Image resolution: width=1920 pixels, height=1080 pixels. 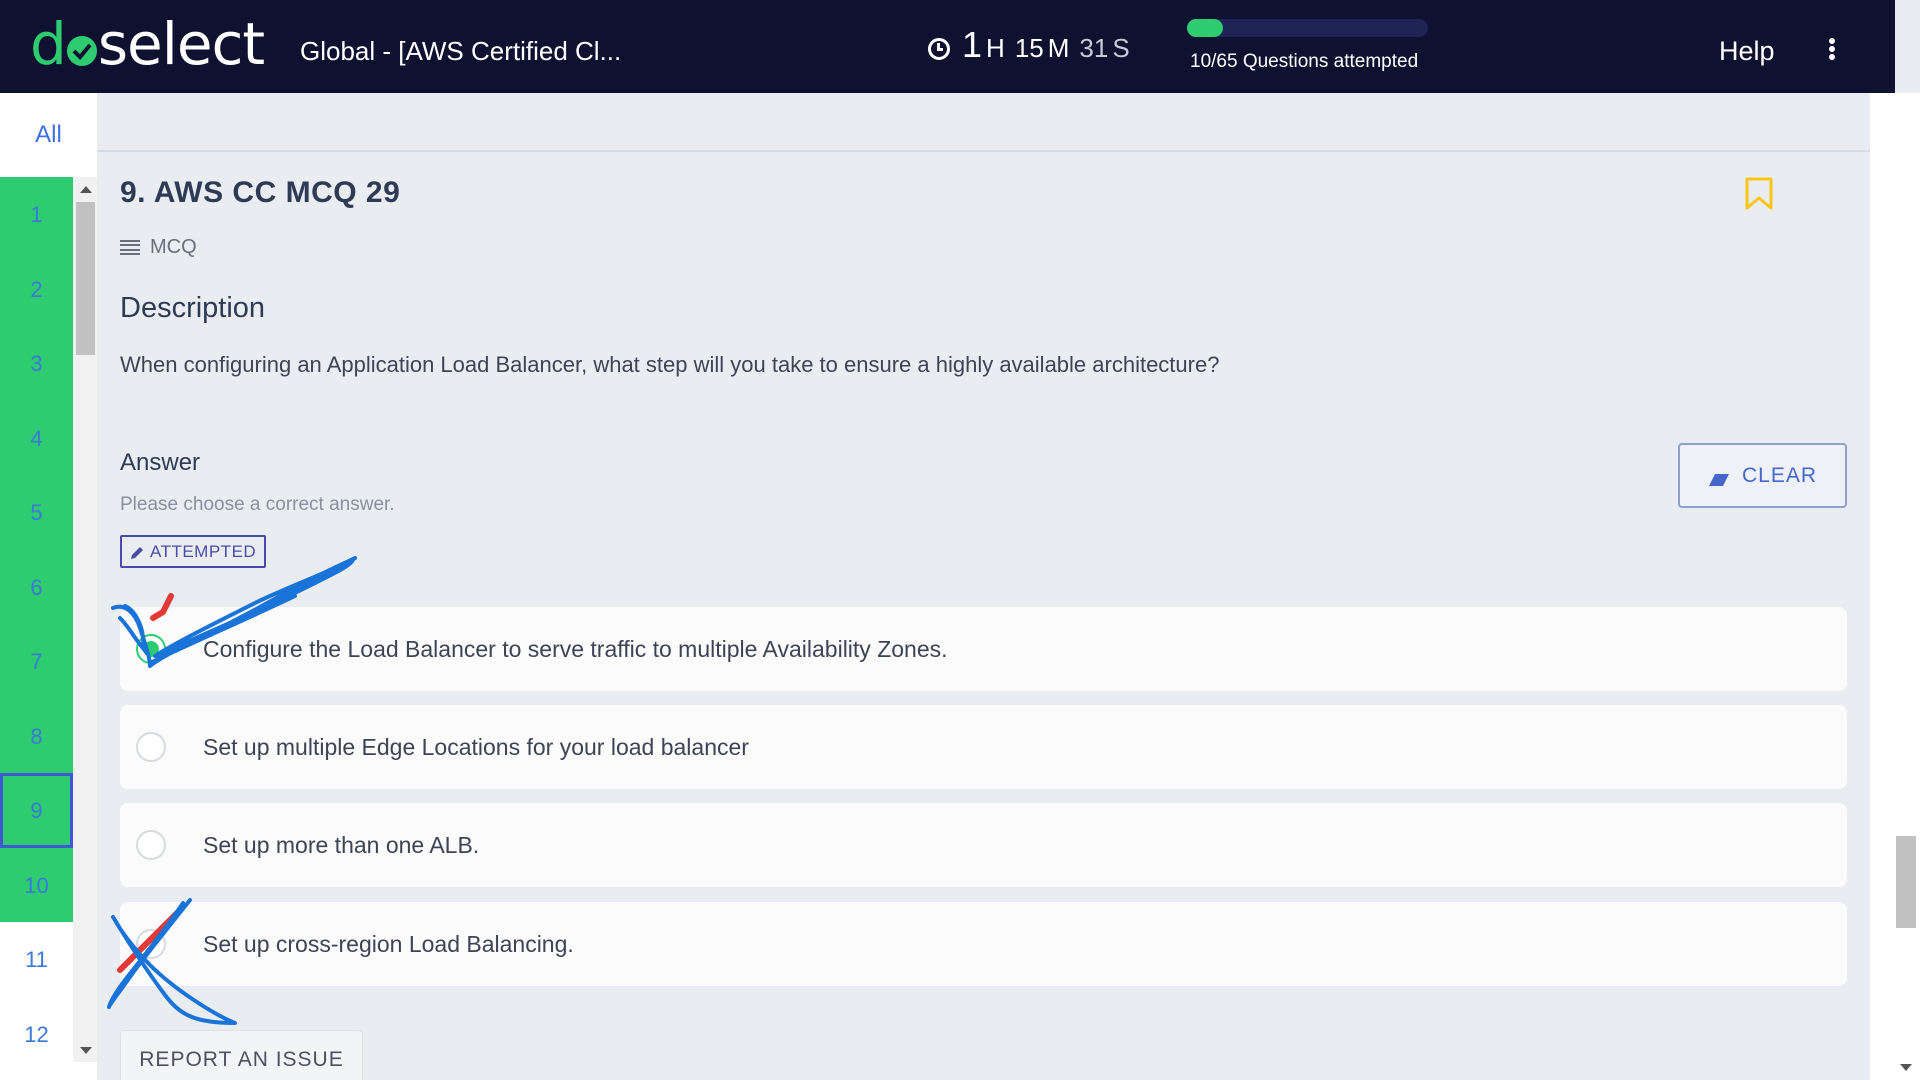 What do you see at coordinates (1906, 882) in the screenshot?
I see `page-scrollbar-thumb` at bounding box center [1906, 882].